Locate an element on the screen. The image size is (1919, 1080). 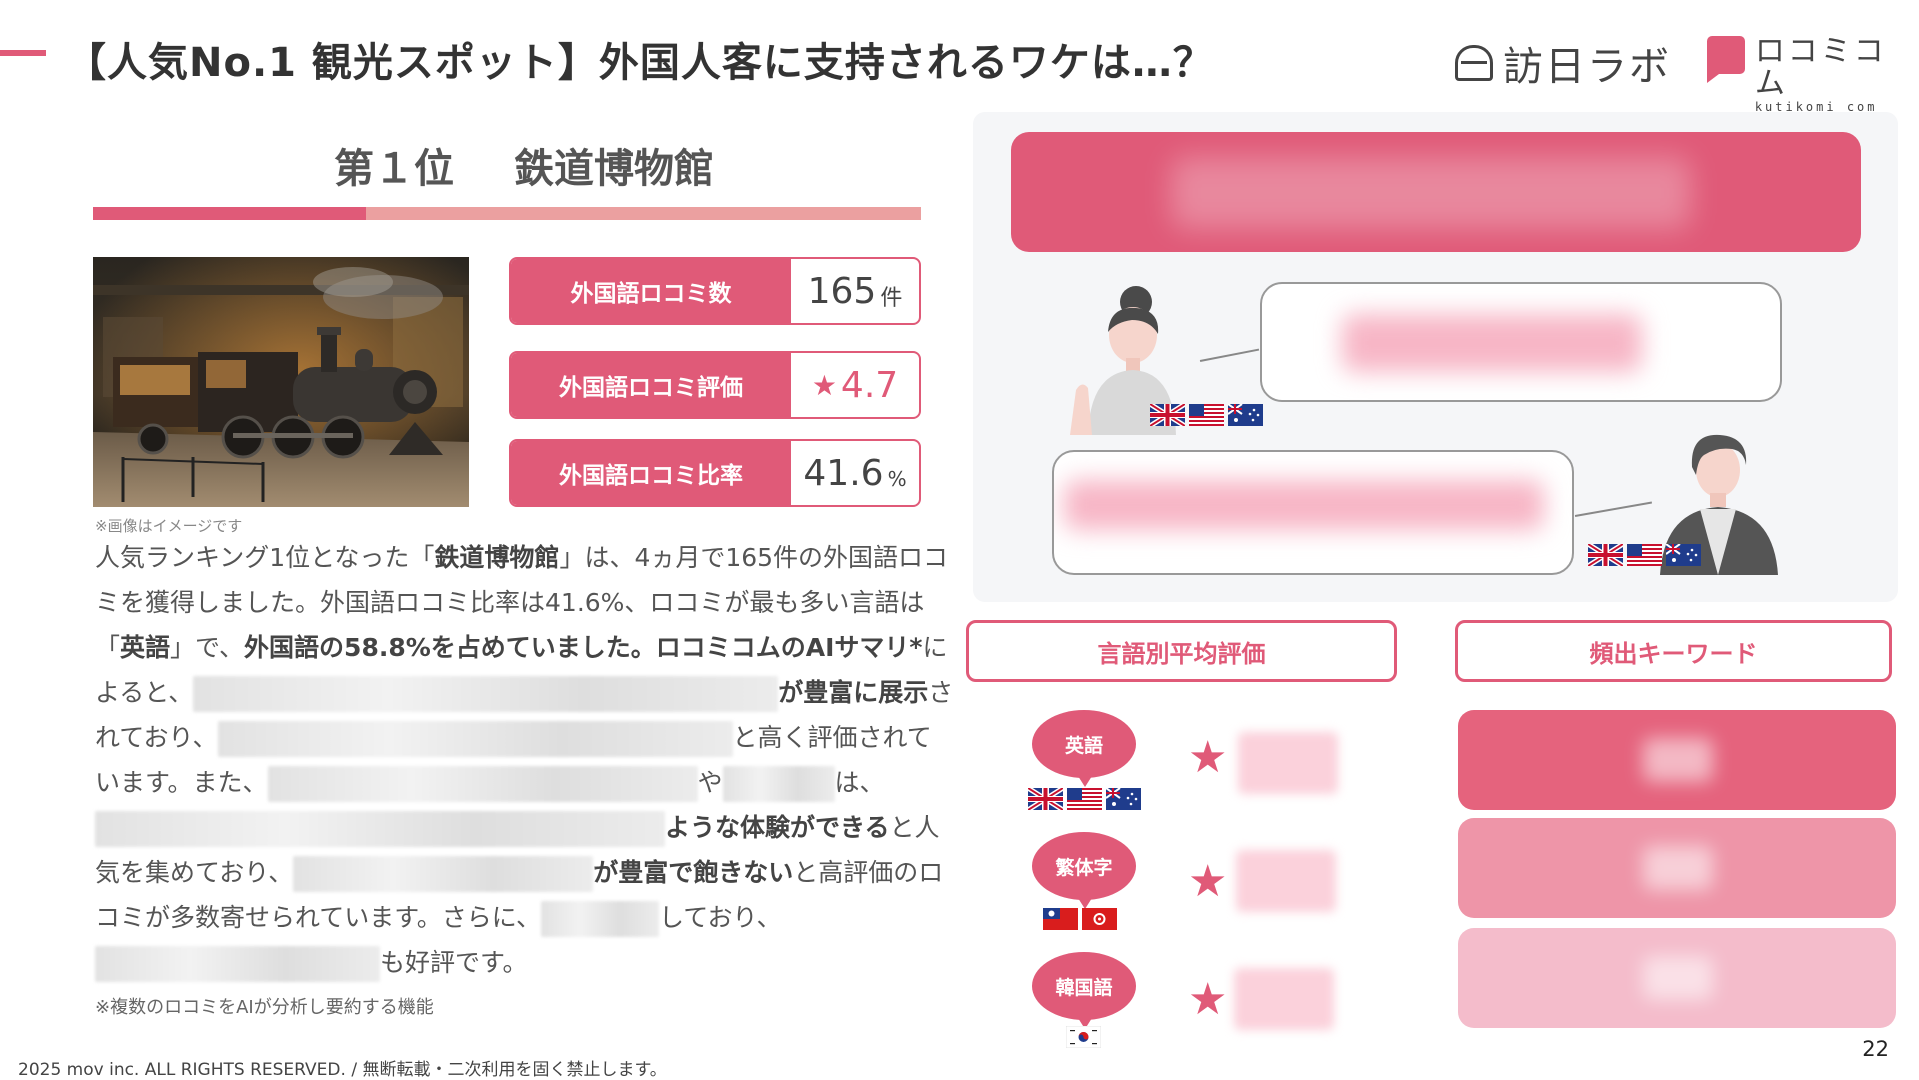
para-bold: が豊富に展示 is located at coordinates (853, 692).